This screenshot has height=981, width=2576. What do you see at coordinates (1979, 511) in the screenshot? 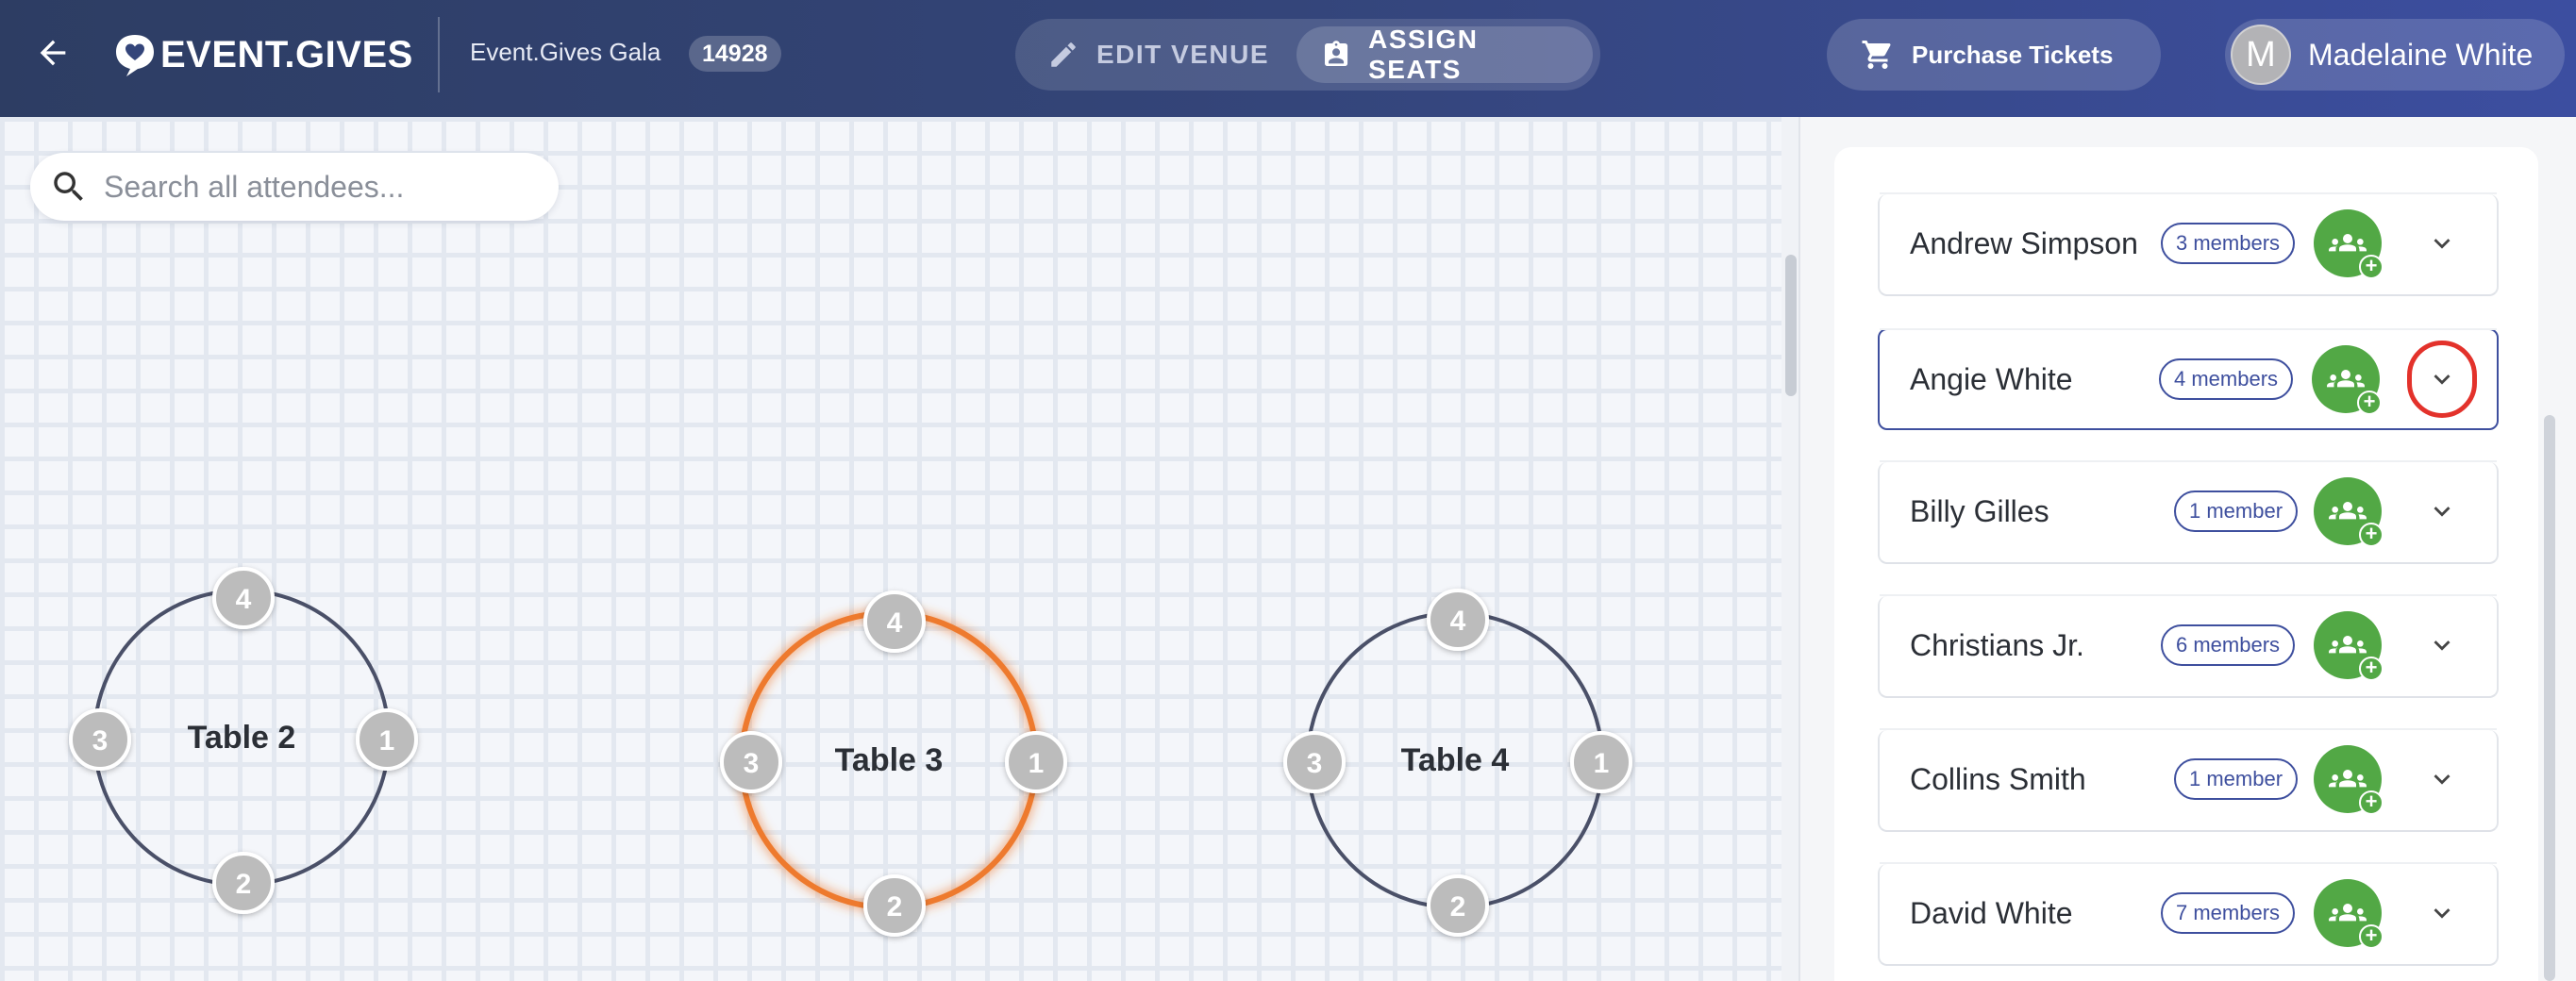
I see `attendee-name: Billy Gilles` at bounding box center [1979, 511].